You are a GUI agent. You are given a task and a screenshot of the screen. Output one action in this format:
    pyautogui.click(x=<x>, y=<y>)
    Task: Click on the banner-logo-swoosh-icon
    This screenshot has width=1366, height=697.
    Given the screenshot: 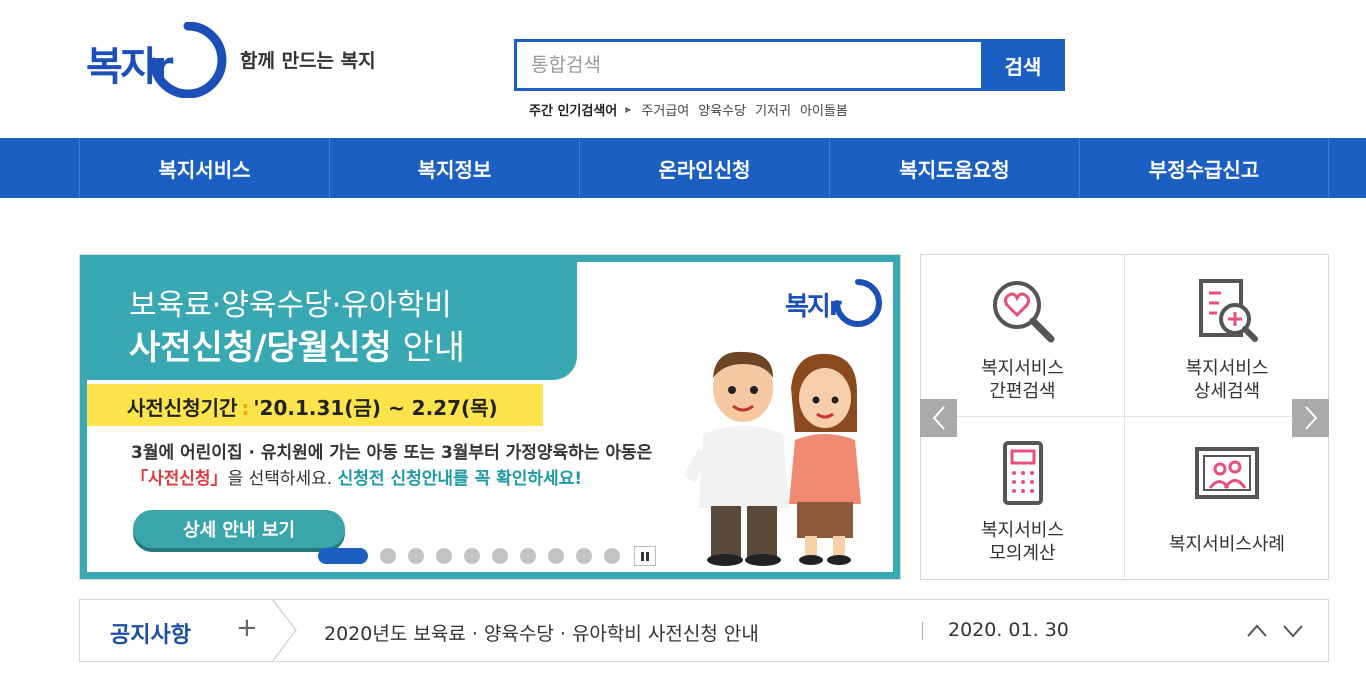 What is the action you would take?
    pyautogui.click(x=858, y=303)
    